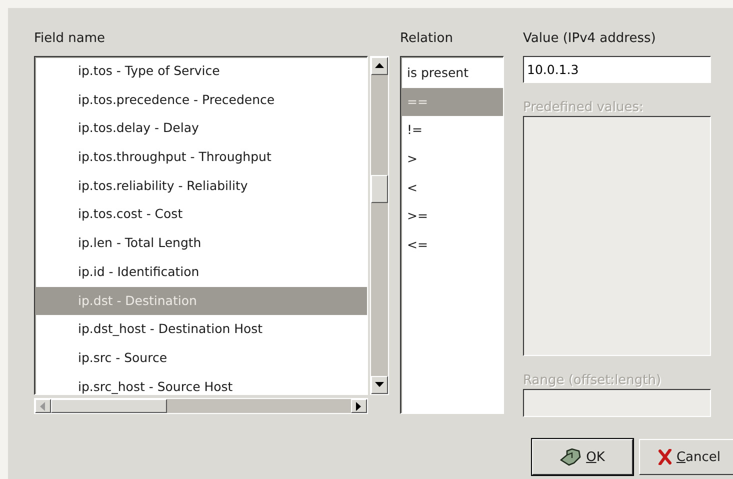 The width and height of the screenshot is (733, 479). Describe the element at coordinates (452, 131) in the screenshot. I see `relation-list-item: !=` at that location.